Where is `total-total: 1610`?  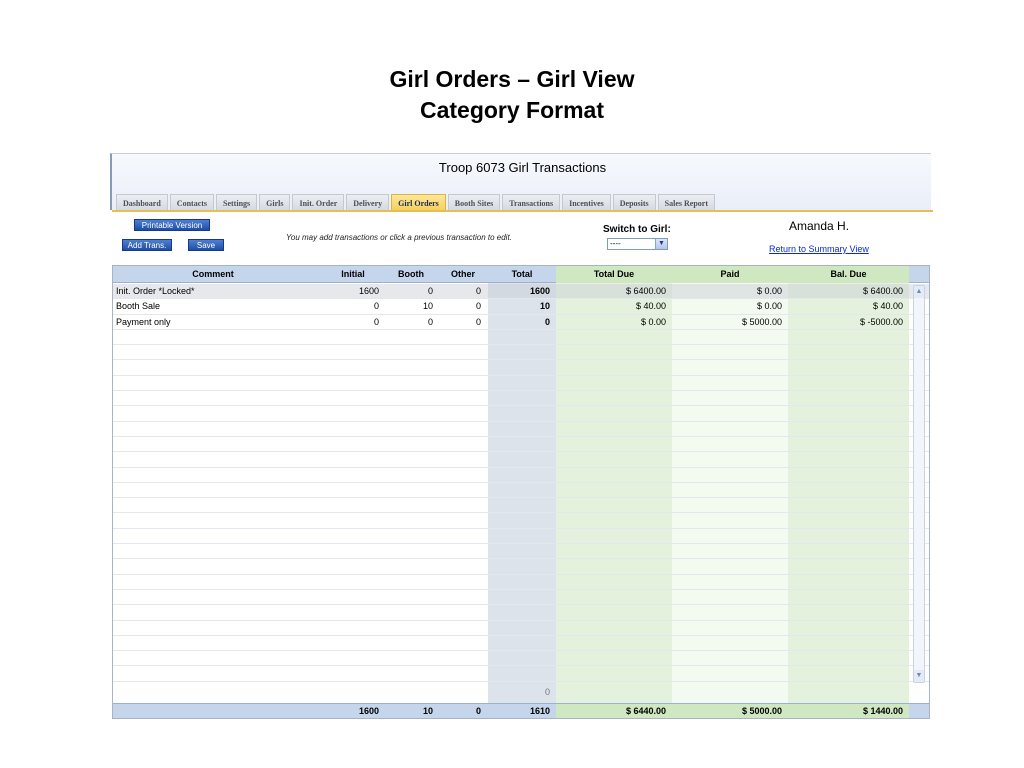
total-total: 1610 is located at coordinates (539, 711).